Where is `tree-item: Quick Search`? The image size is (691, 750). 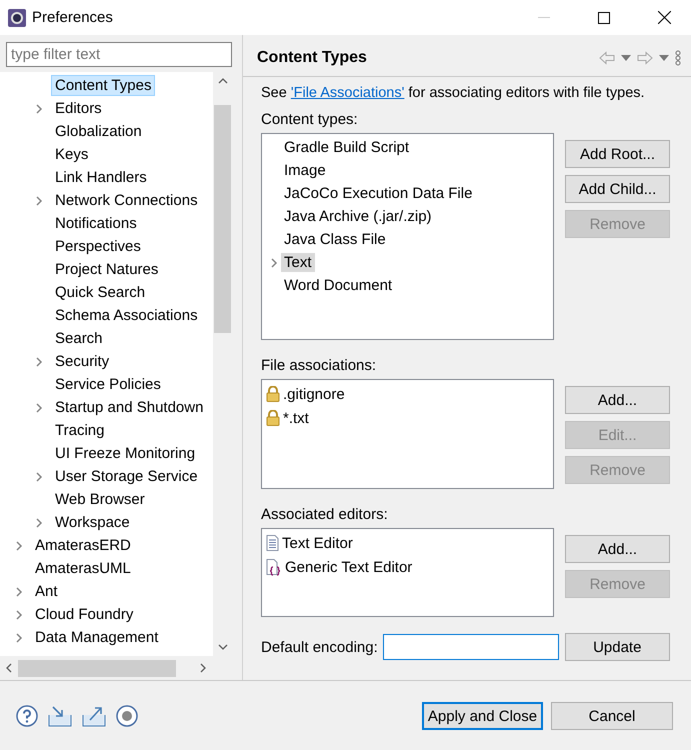
tree-item: Quick Search is located at coordinates (100, 292).